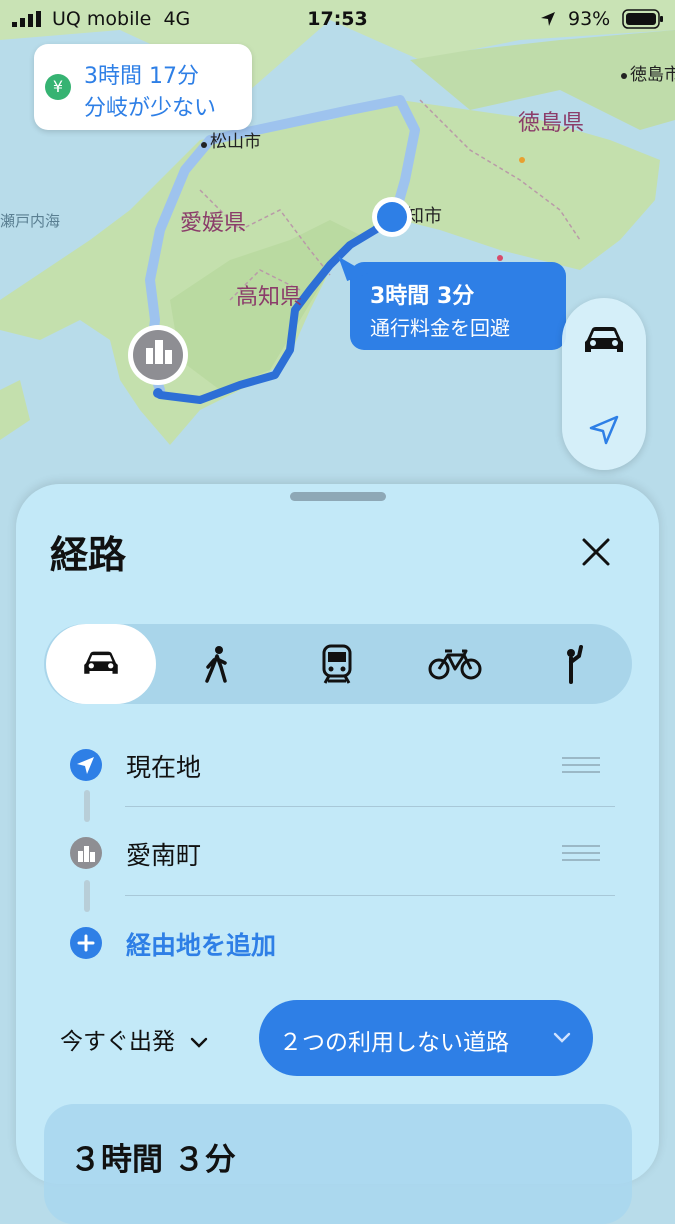  I want to click on train-icon, so click(337, 664).